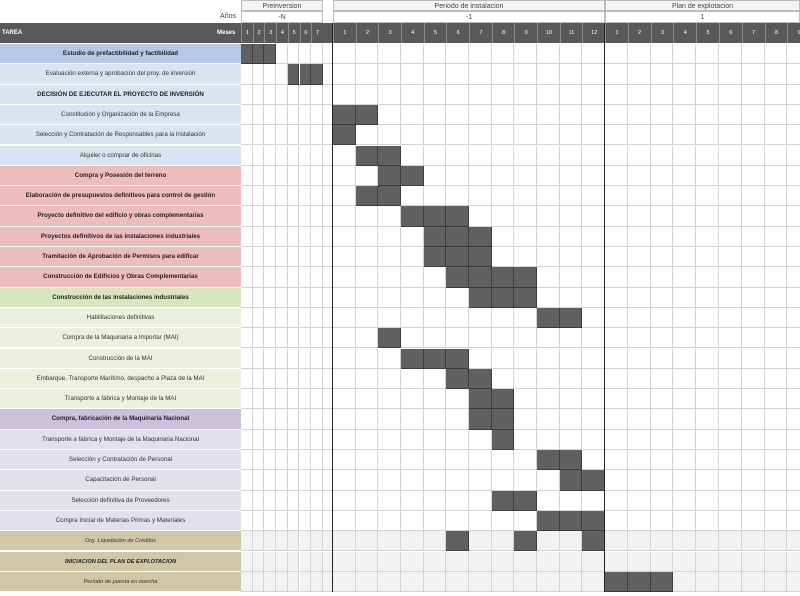 This screenshot has width=800, height=596. What do you see at coordinates (305, 33) in the screenshot?
I see `month-preinversion-6: 6` at bounding box center [305, 33].